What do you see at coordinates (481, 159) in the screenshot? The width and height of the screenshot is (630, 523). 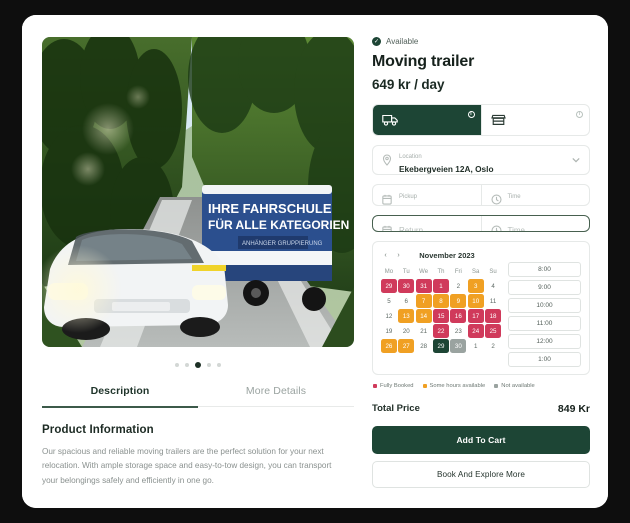 I see `location-select: Location Ekebergveien 12A, Oslo` at bounding box center [481, 159].